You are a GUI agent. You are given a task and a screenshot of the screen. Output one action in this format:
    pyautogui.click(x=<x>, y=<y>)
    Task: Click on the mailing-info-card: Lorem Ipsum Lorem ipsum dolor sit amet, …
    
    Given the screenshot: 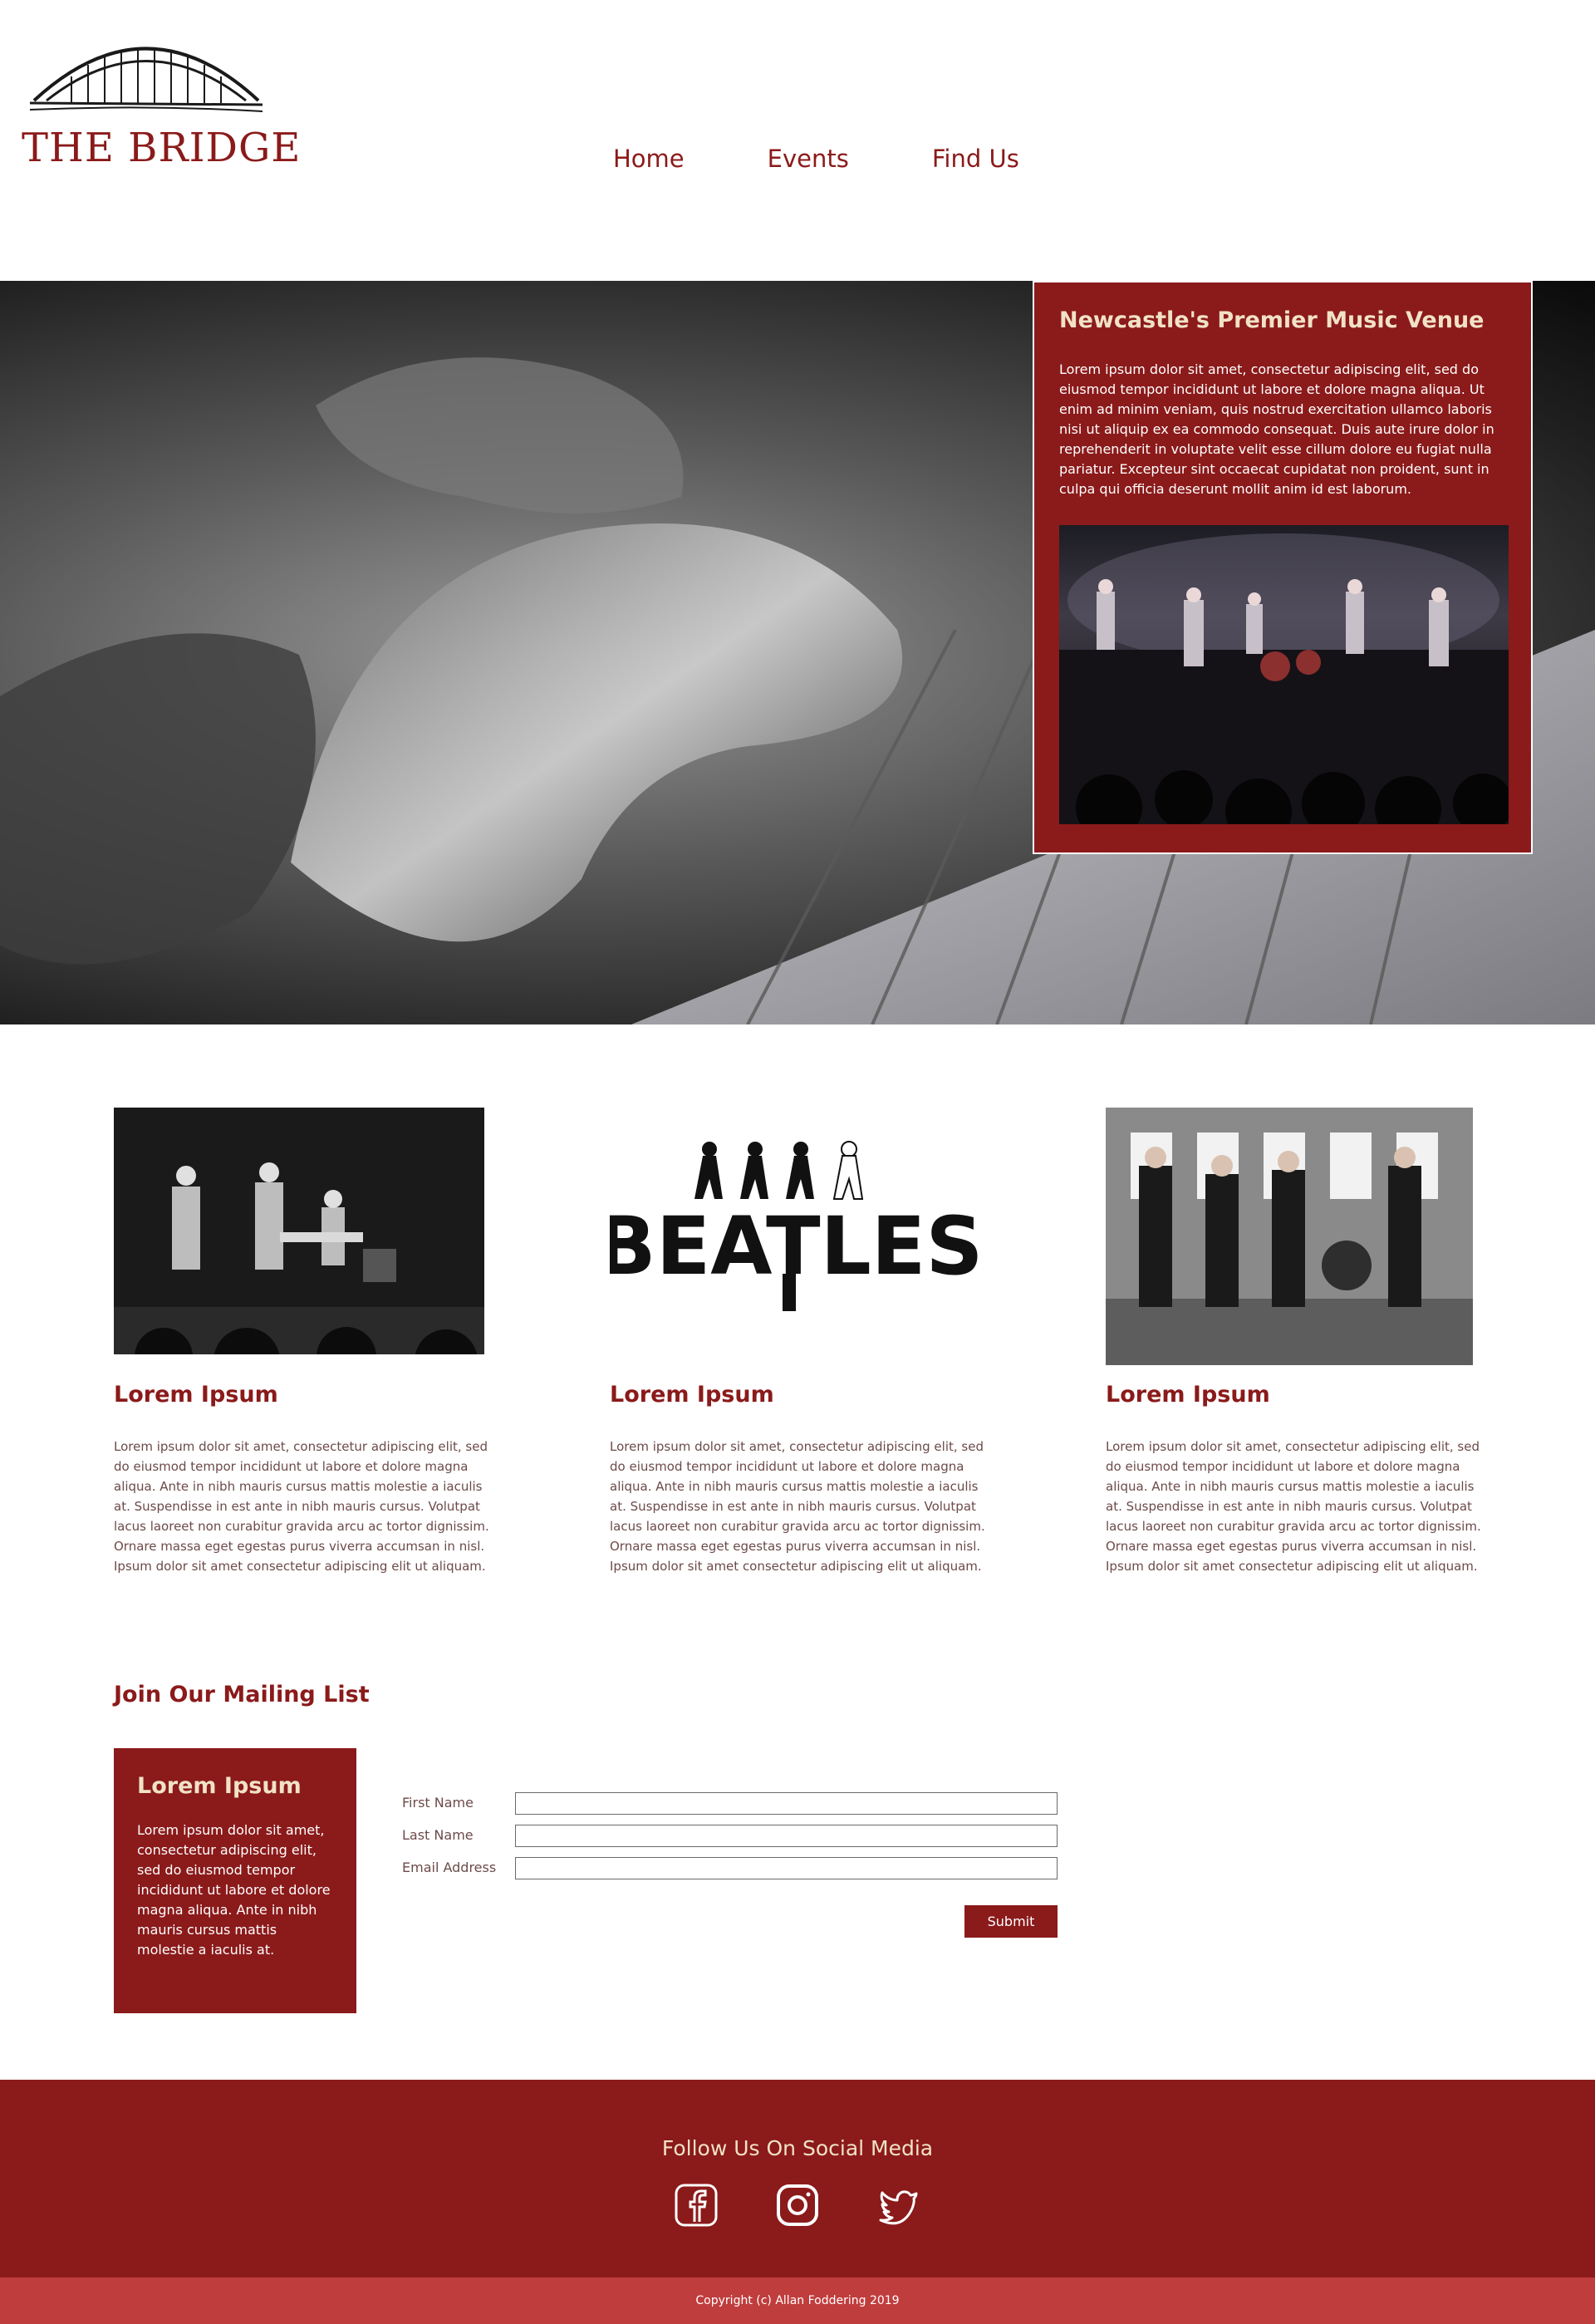 What is the action you would take?
    pyautogui.click(x=235, y=1880)
    